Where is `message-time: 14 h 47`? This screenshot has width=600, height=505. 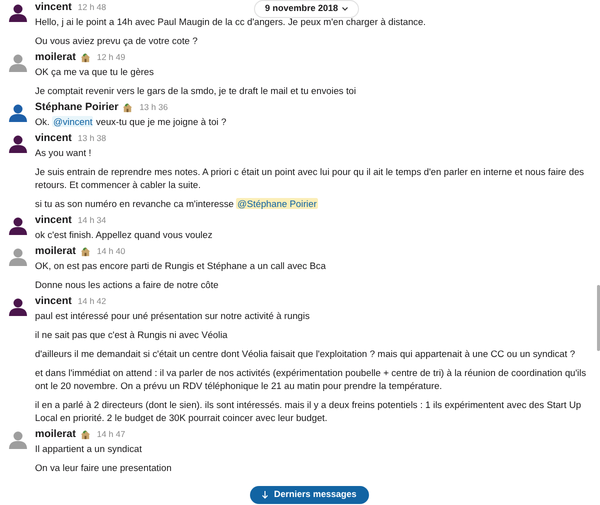 message-time: 14 h 47 is located at coordinates (111, 434).